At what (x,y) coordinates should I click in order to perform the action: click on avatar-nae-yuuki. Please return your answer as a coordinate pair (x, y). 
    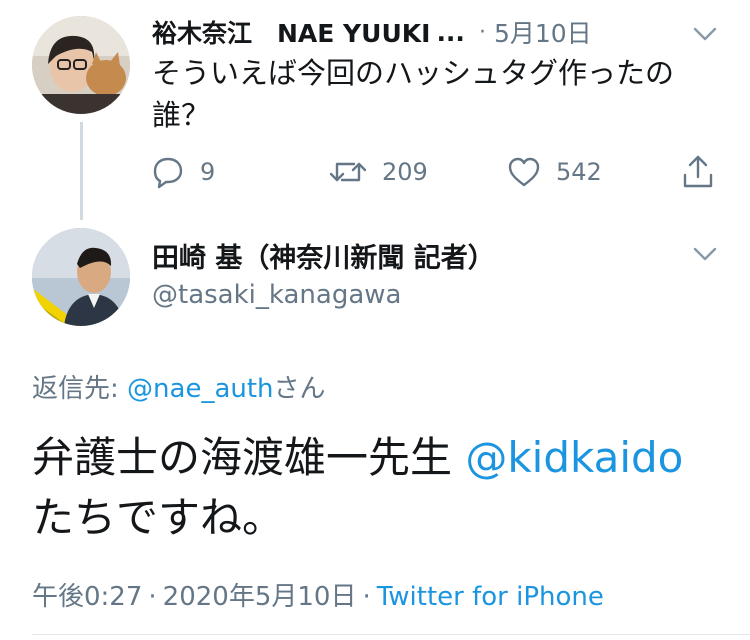
    Looking at the image, I should click on (81, 65).